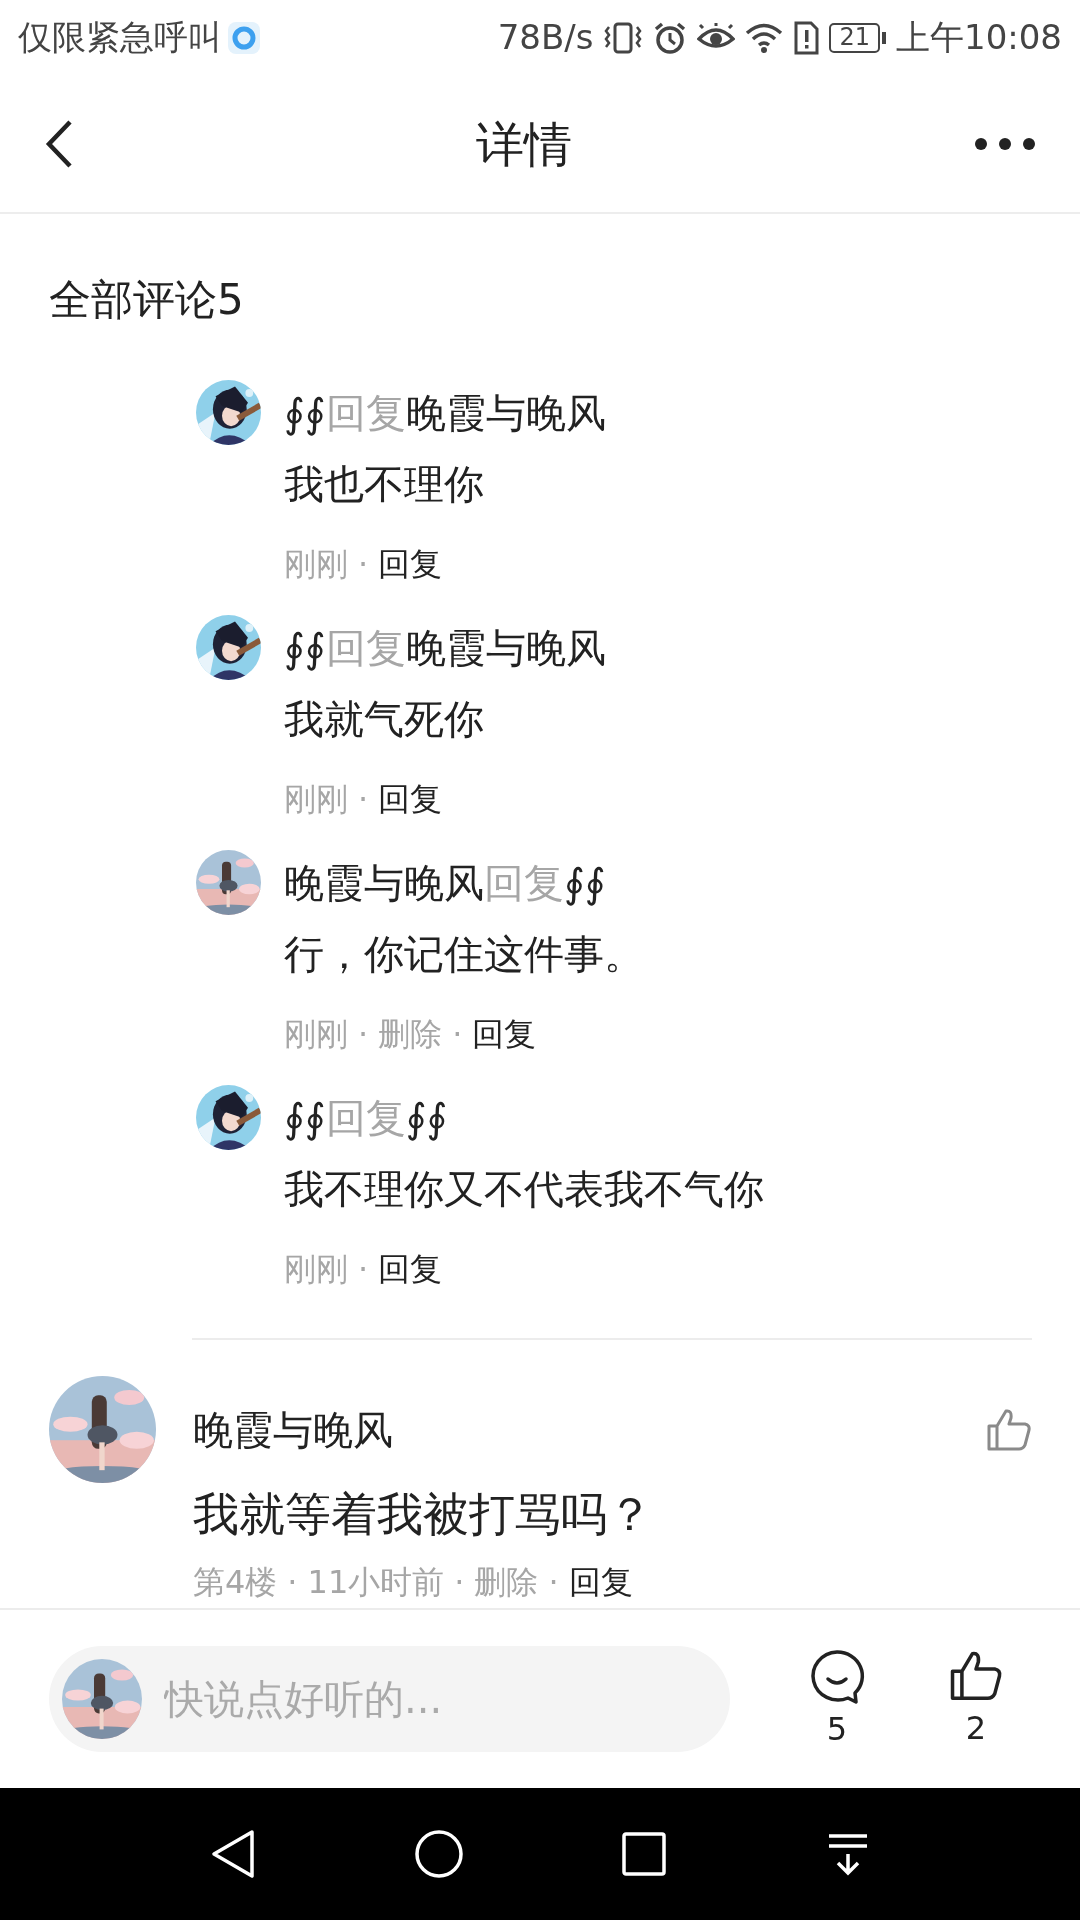 The height and width of the screenshot is (1920, 1080). Describe the element at coordinates (623, 37) in the screenshot. I see `vibrate-icon` at that location.